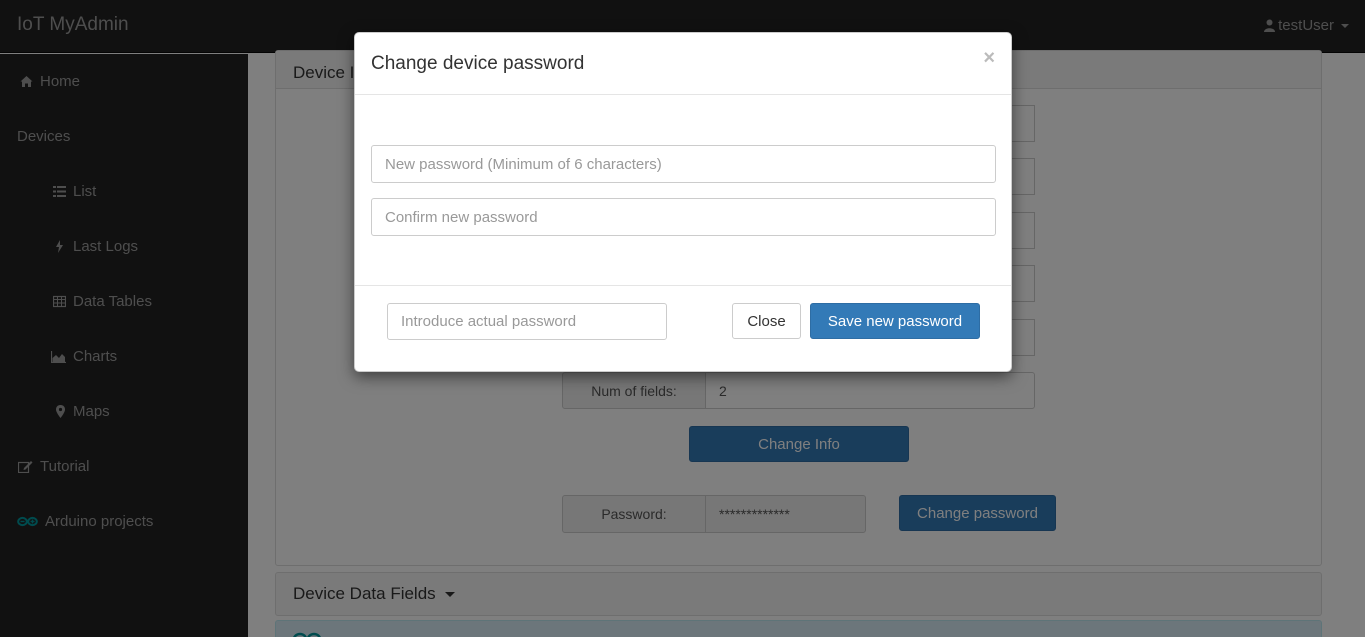 The width and height of the screenshot is (1365, 637). Describe the element at coordinates (683, 94) in the screenshot. I see `modal-header-divider` at that location.